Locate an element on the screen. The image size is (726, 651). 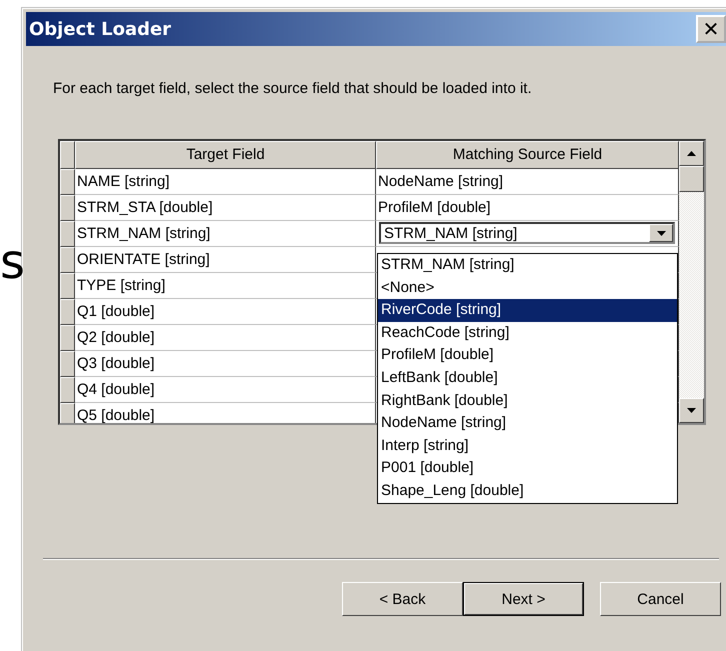
dropdown-option: ReachCode [string] is located at coordinates (527, 333).